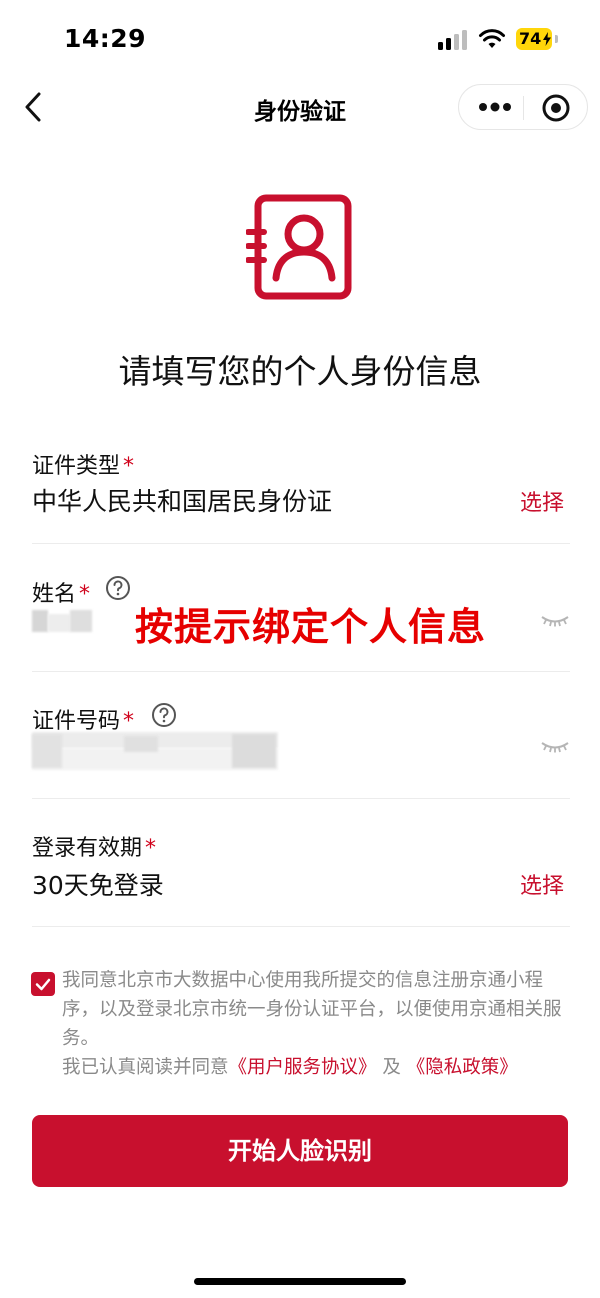  I want to click on charging-bolt-icon, so click(547, 39).